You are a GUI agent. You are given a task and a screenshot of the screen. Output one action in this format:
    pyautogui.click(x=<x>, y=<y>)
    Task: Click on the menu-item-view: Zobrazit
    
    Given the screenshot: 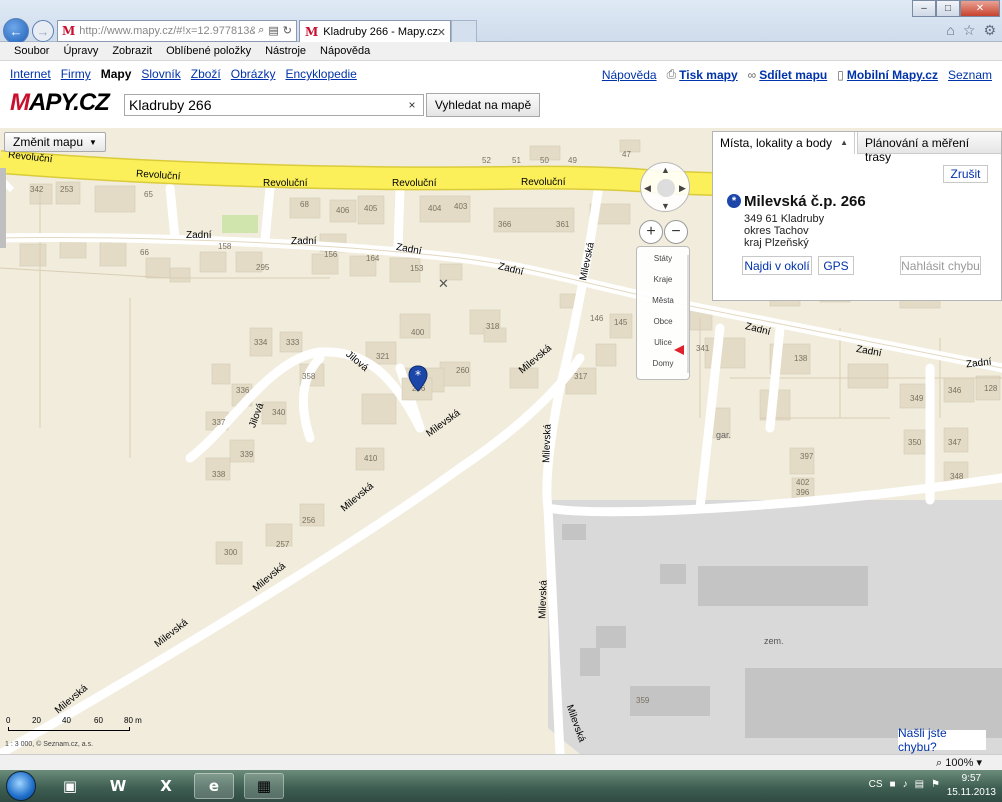 What is the action you would take?
    pyautogui.click(x=132, y=51)
    